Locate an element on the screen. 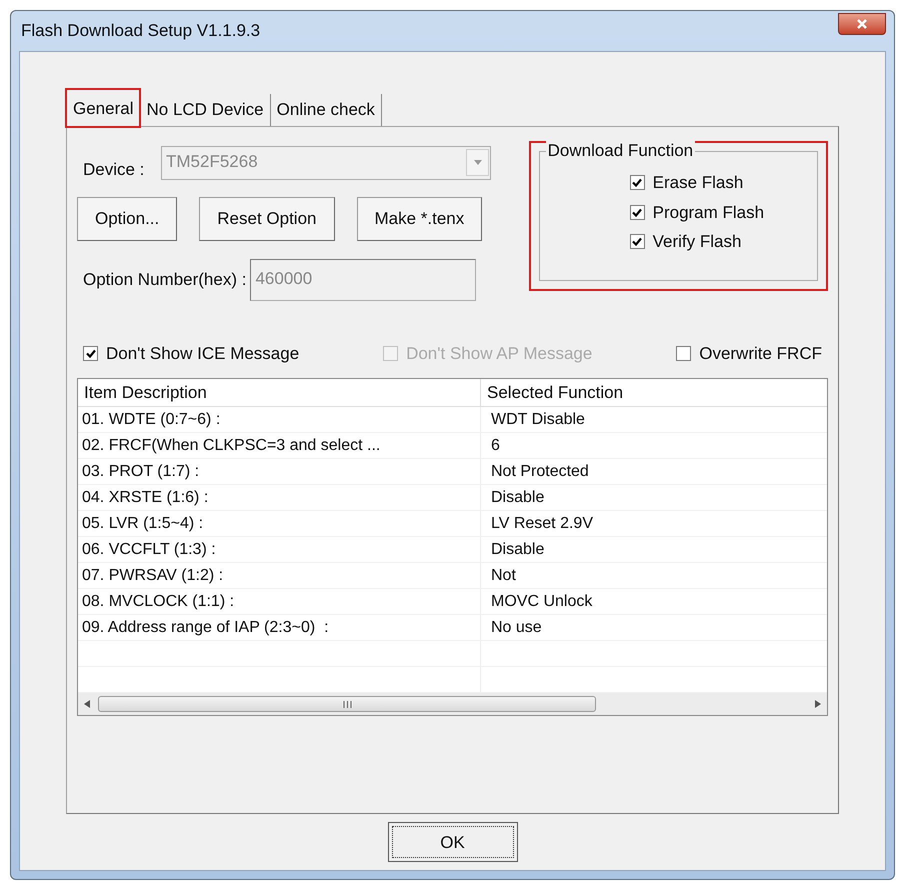  grip-icon is located at coordinates (347, 704).